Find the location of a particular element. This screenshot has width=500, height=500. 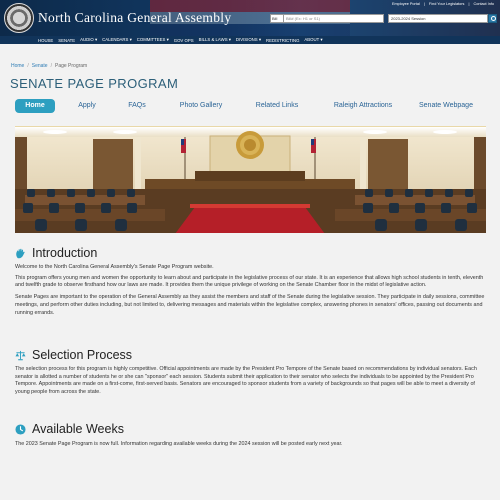

nav-senate: SENATE is located at coordinates (66, 40).